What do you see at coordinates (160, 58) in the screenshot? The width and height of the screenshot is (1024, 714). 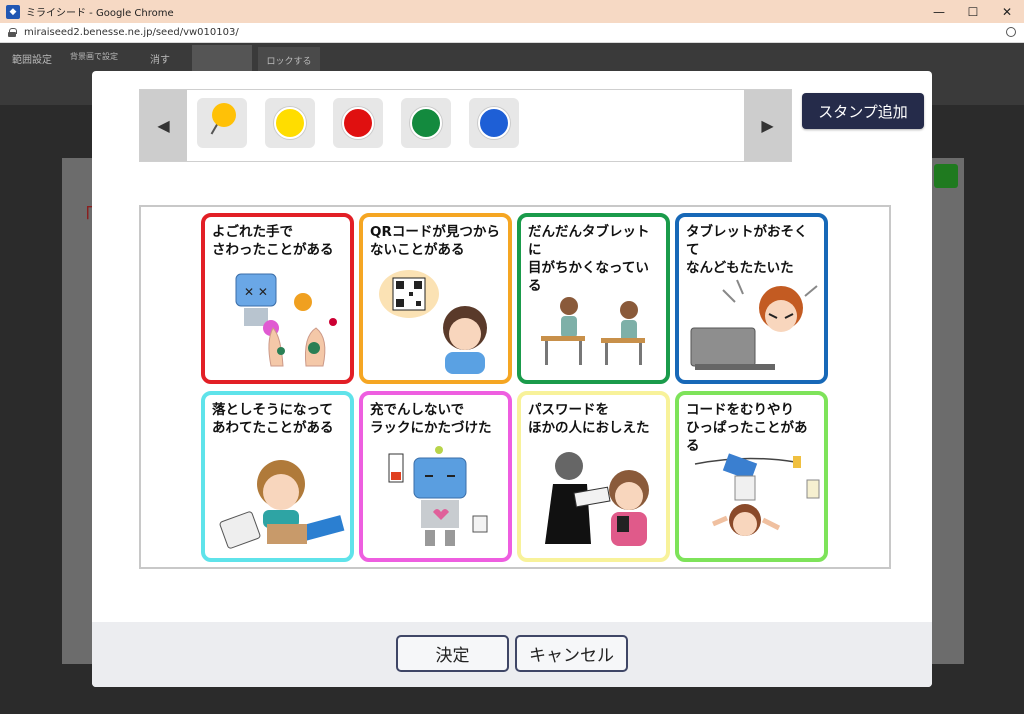 I see `erase-tool: 消す` at bounding box center [160, 58].